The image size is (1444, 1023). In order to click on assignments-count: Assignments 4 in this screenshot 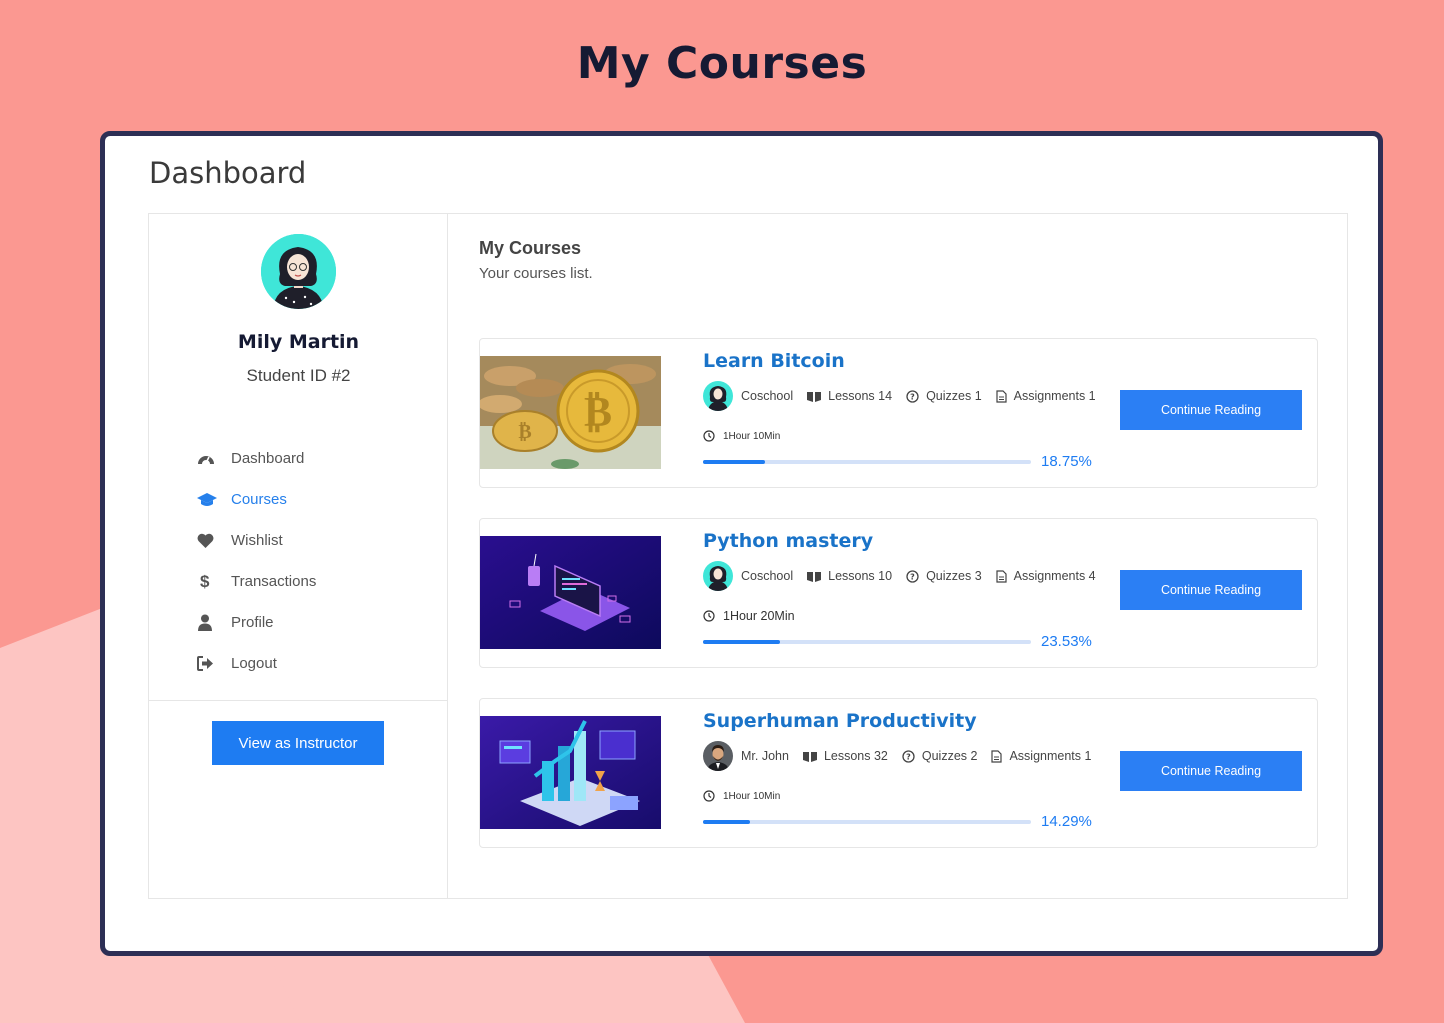, I will do `click(1046, 576)`.